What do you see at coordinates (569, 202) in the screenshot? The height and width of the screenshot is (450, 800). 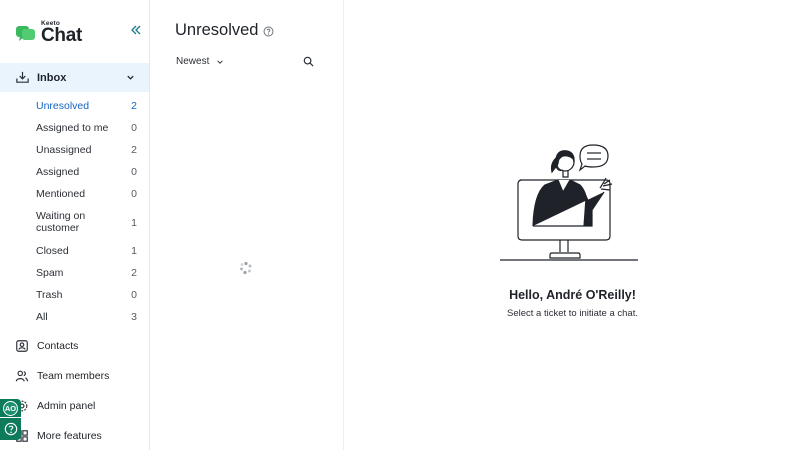 I see `support-agent-illustration` at bounding box center [569, 202].